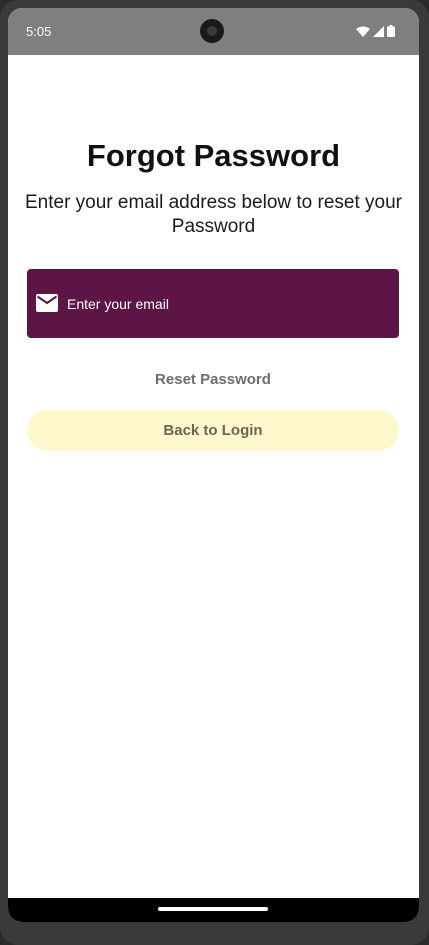  Describe the element at coordinates (391, 31) in the screenshot. I see `battery-icon` at that location.